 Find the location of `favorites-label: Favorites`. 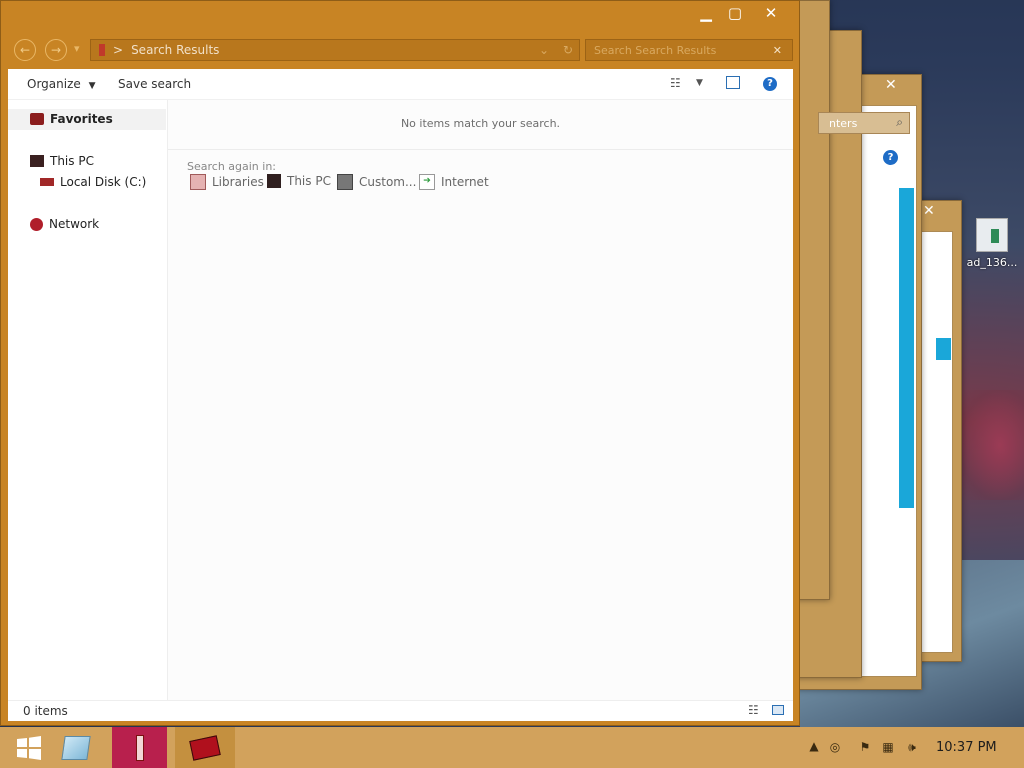

favorites-label: Favorites is located at coordinates (81, 119).